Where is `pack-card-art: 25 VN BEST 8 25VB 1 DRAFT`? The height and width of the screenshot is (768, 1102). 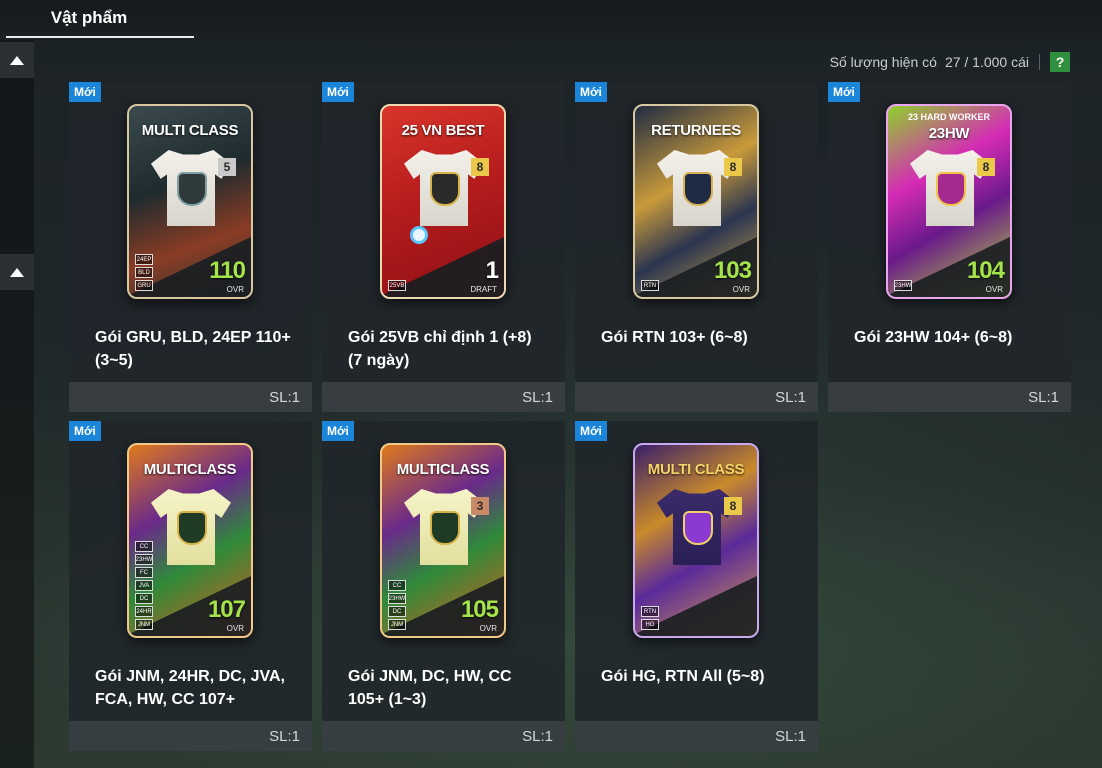 pack-card-art: 25 VN BEST 8 25VB 1 DRAFT is located at coordinates (443, 201).